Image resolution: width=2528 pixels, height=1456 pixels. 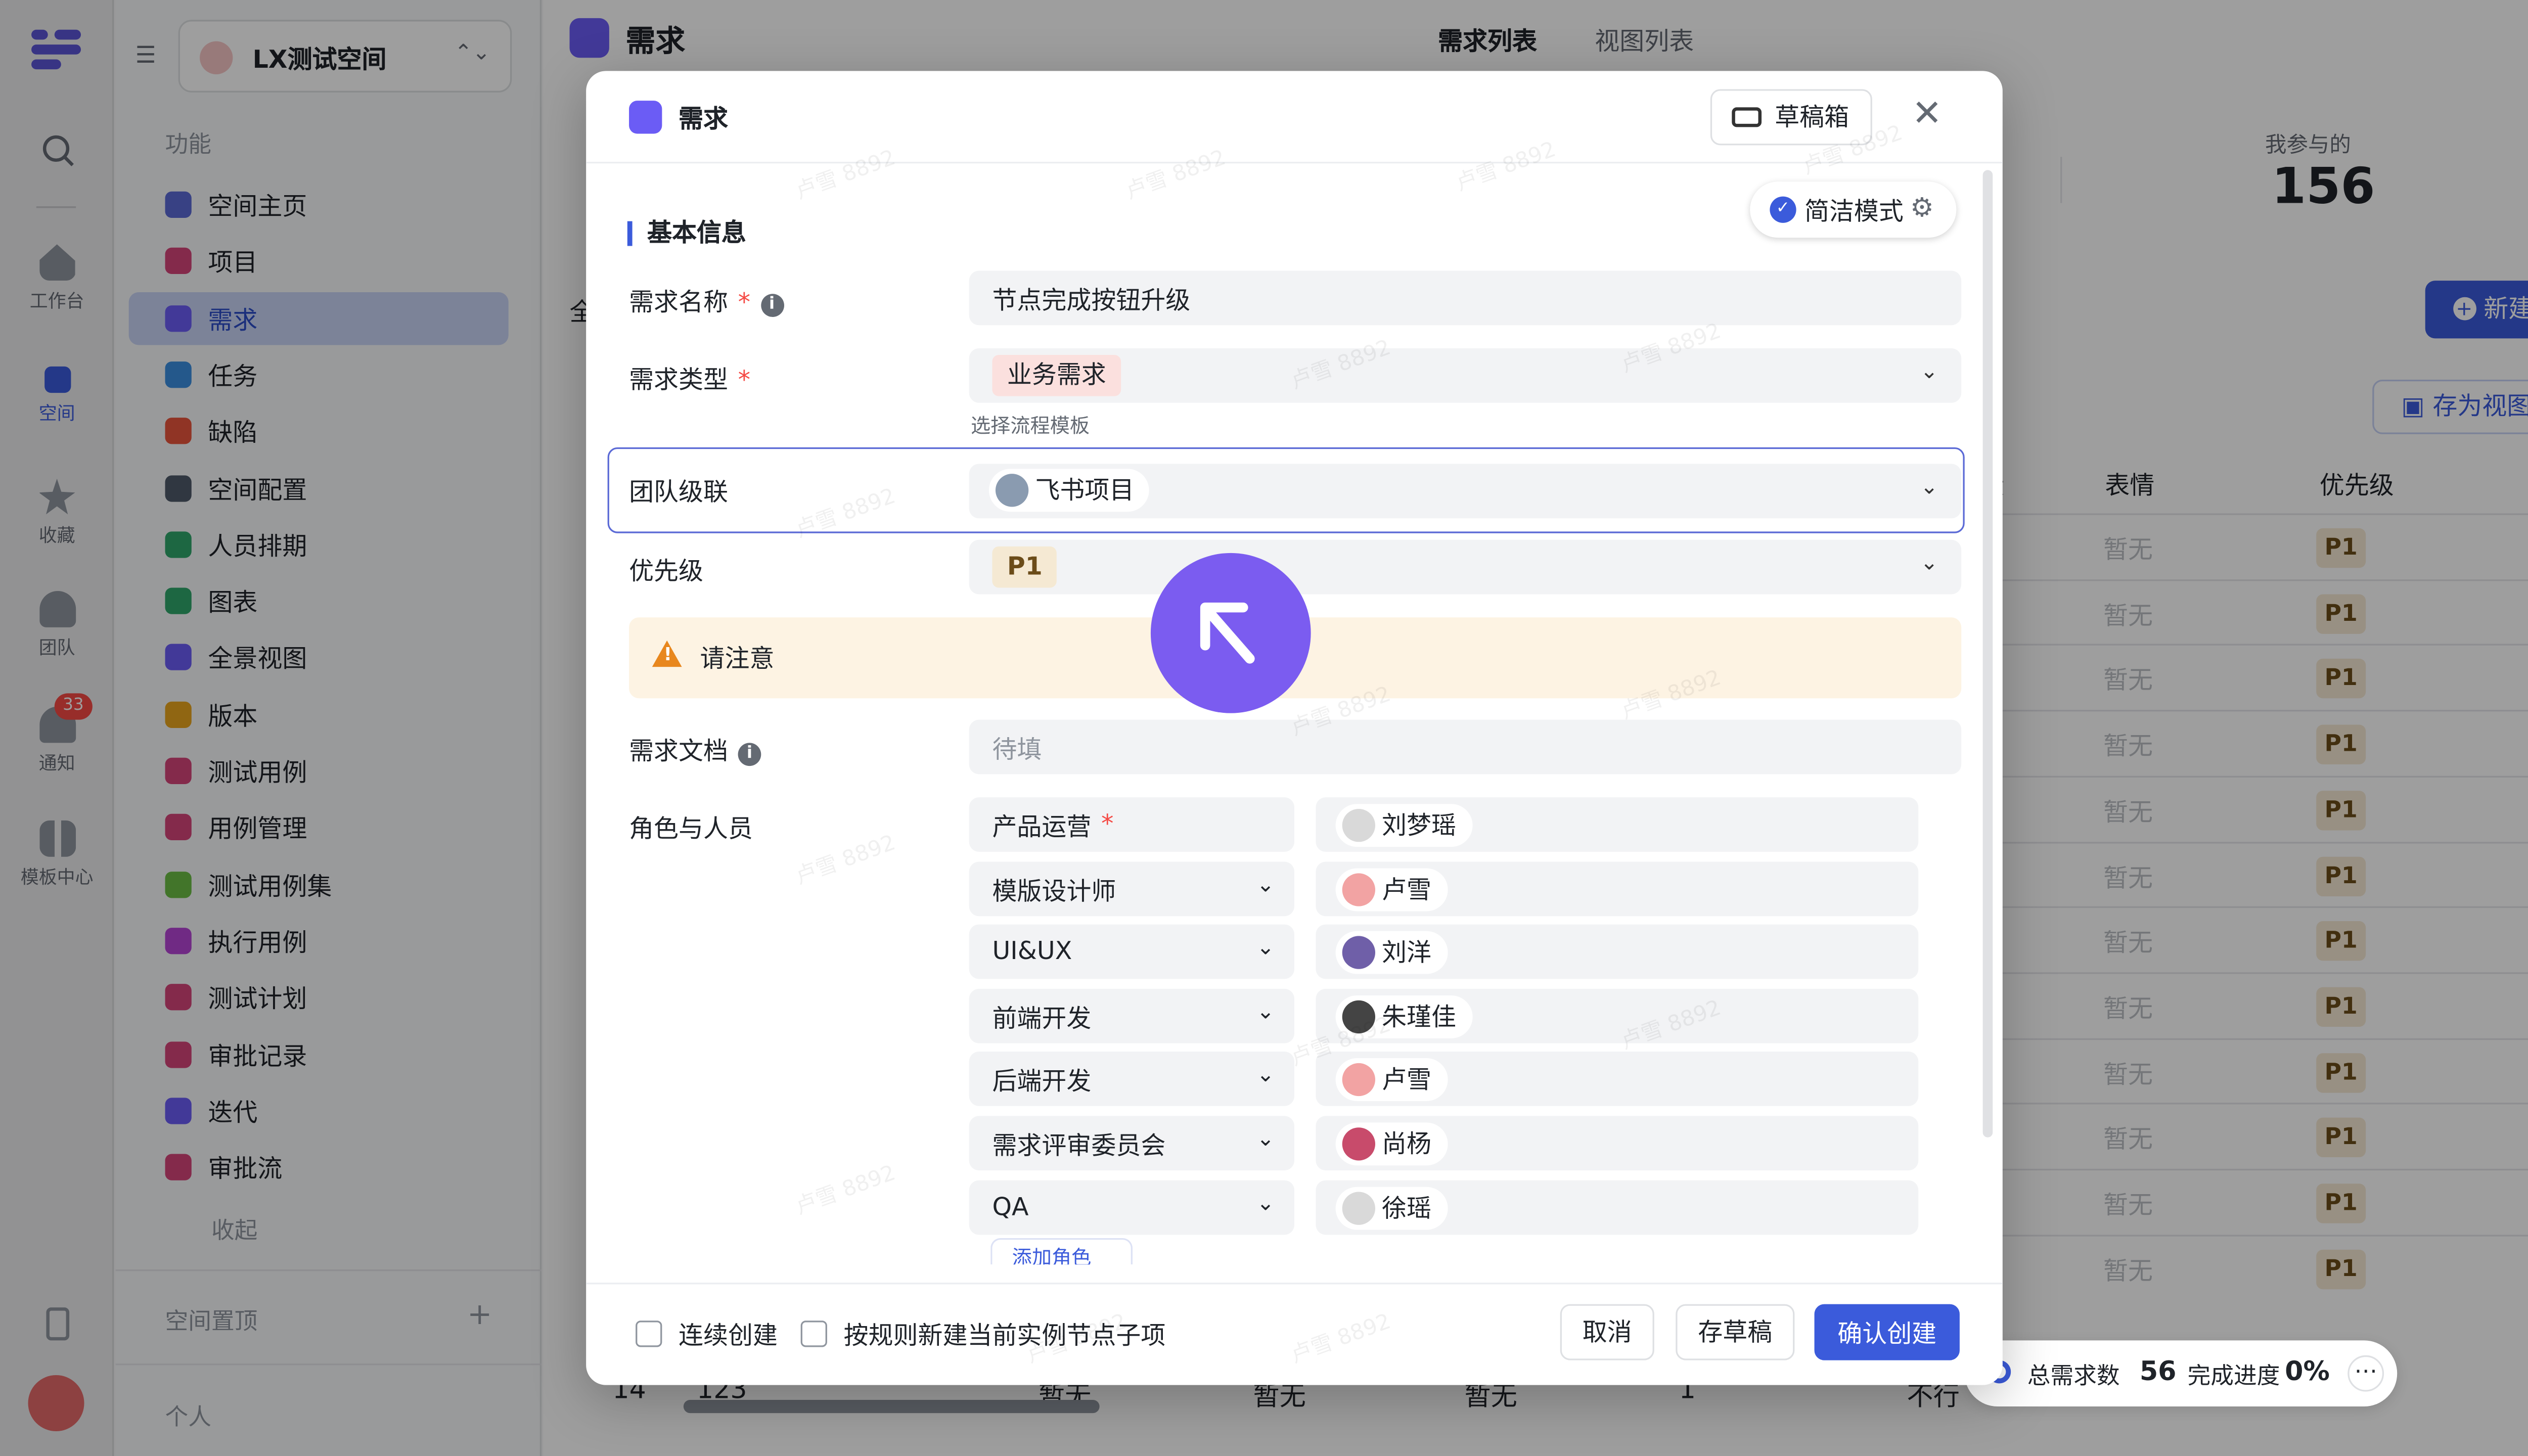 I want to click on section-marker, so click(x=630, y=233).